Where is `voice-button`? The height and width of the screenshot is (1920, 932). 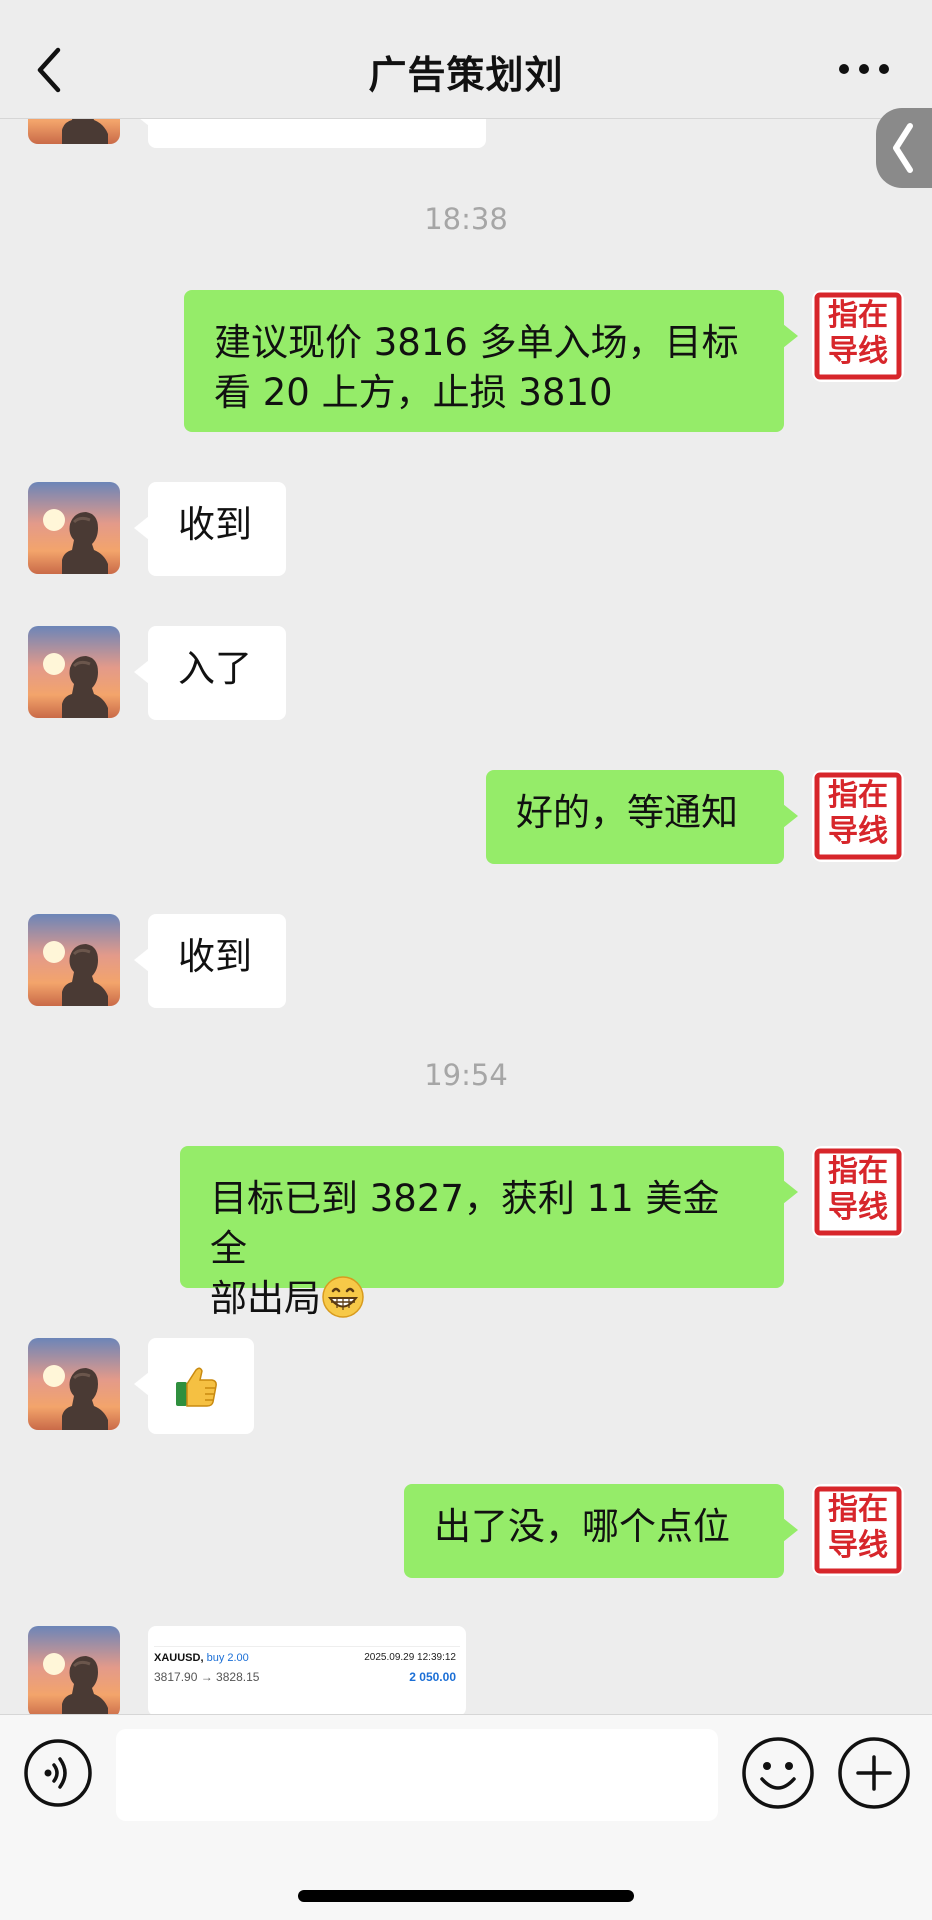
voice-button is located at coordinates (58, 1773).